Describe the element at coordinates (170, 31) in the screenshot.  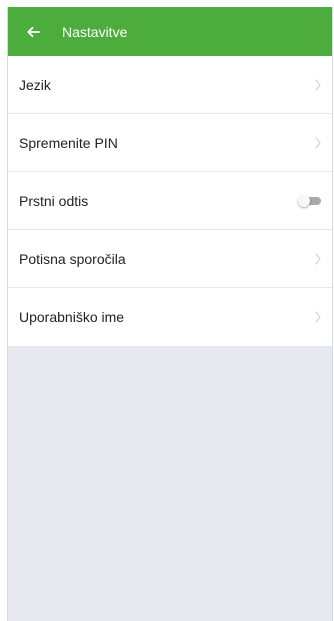
I see `app-bar: Nastavitve` at that location.